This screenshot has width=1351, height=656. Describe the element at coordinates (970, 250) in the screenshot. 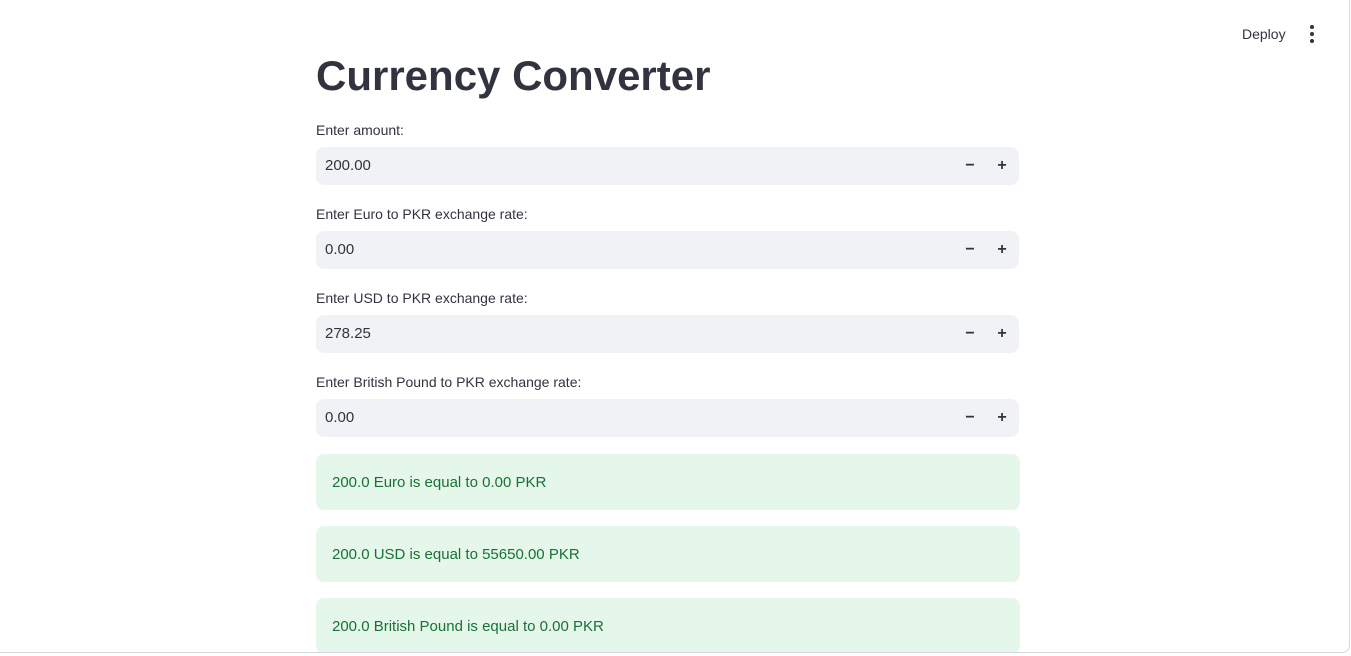

I see `euro-rate-decrement-button: −` at that location.